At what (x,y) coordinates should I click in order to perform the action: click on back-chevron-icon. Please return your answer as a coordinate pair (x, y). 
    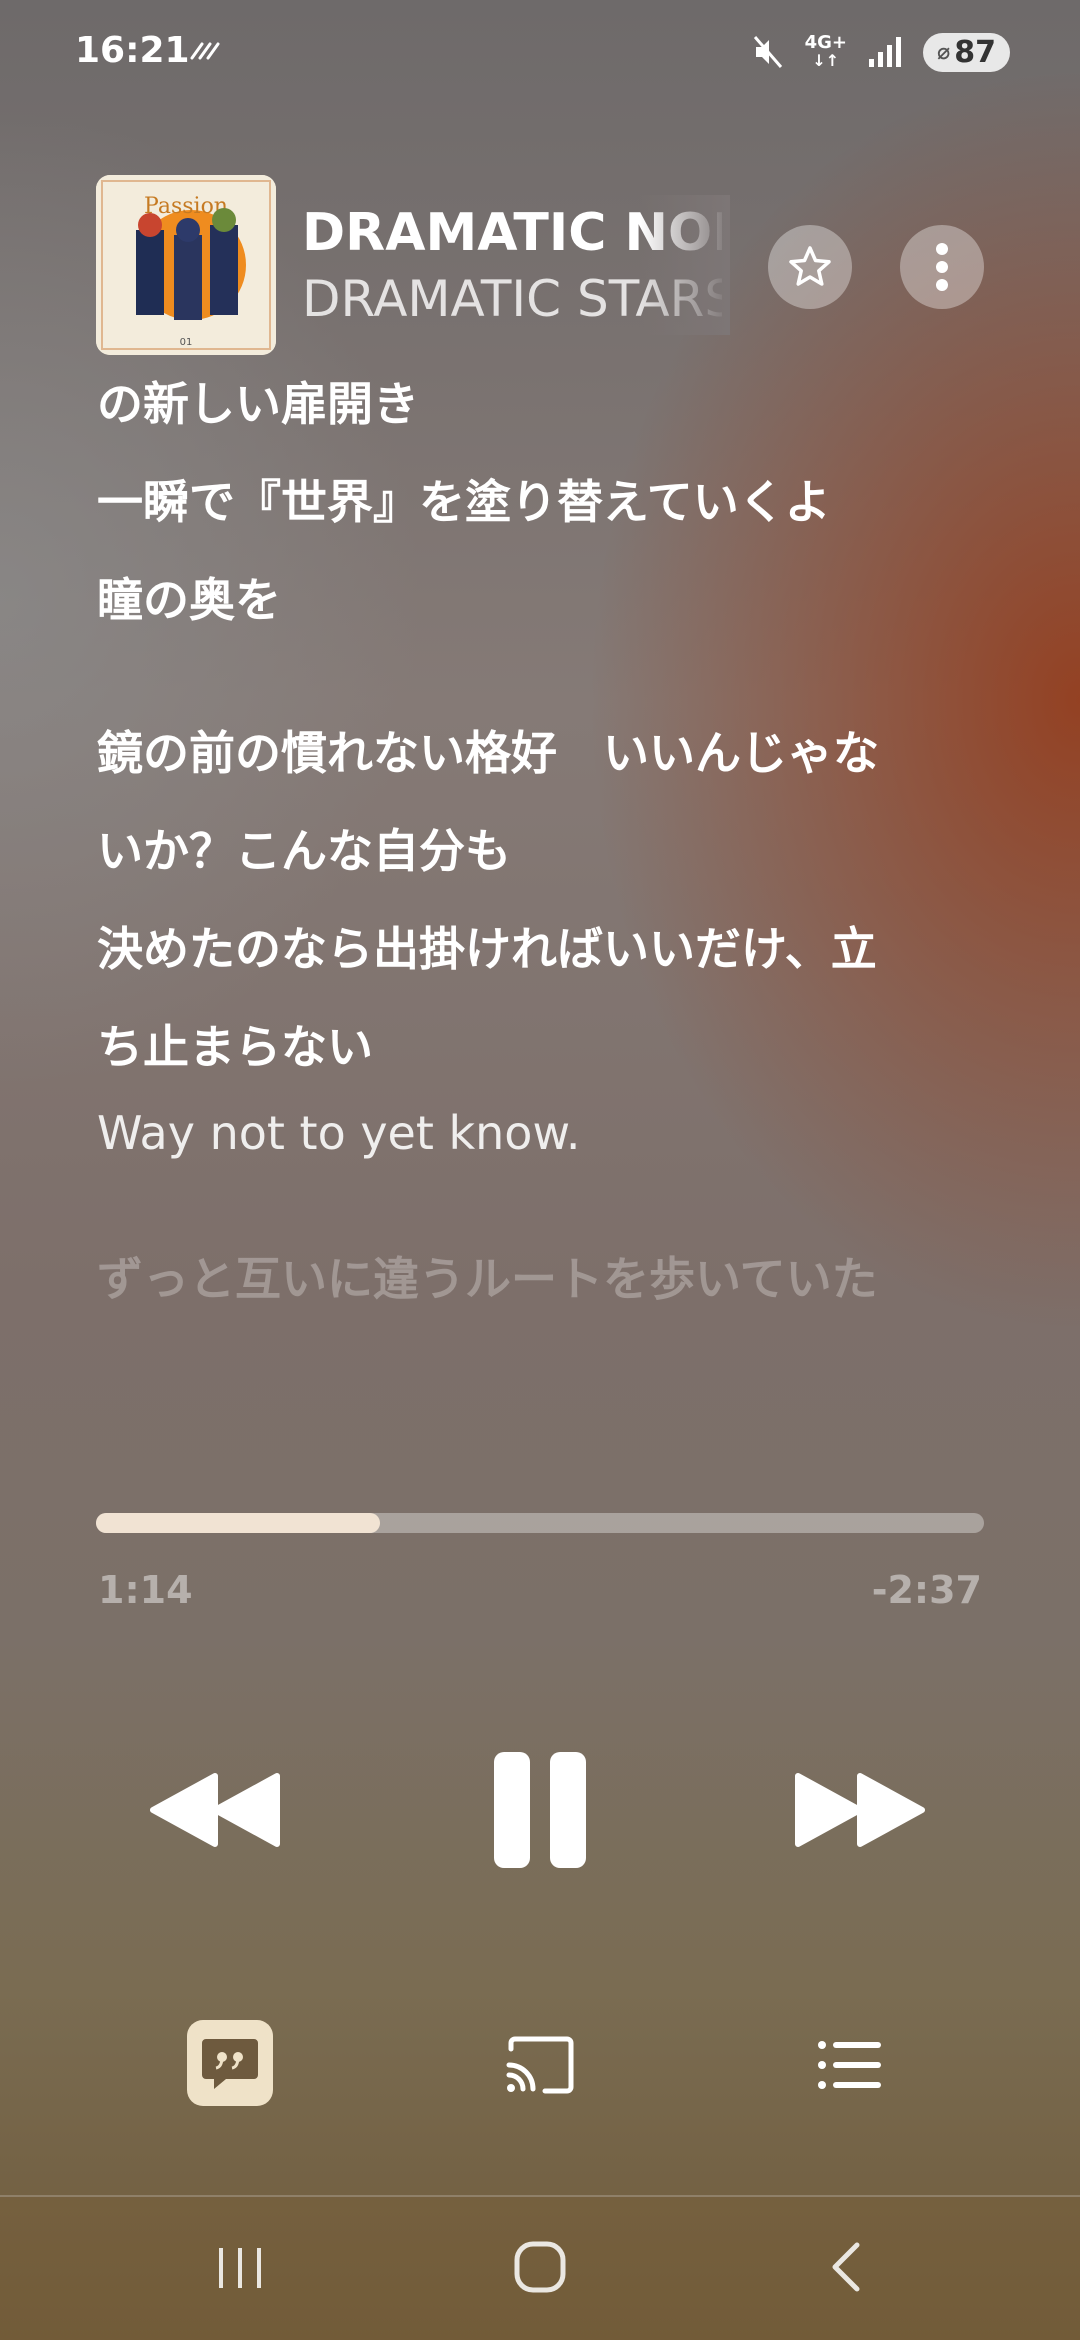
    Looking at the image, I should click on (846, 2267).